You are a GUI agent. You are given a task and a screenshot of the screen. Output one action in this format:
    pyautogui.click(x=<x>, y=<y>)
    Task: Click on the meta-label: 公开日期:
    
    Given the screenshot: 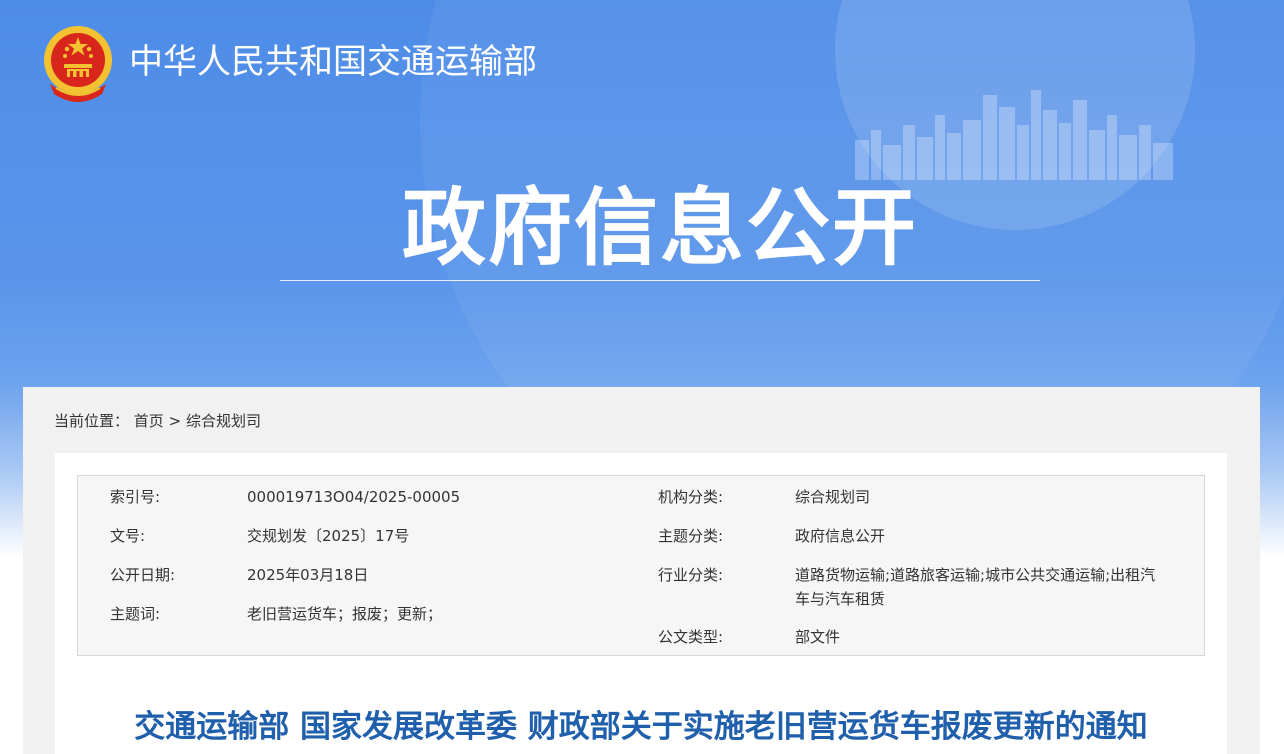 What is the action you would take?
    pyautogui.click(x=143, y=575)
    